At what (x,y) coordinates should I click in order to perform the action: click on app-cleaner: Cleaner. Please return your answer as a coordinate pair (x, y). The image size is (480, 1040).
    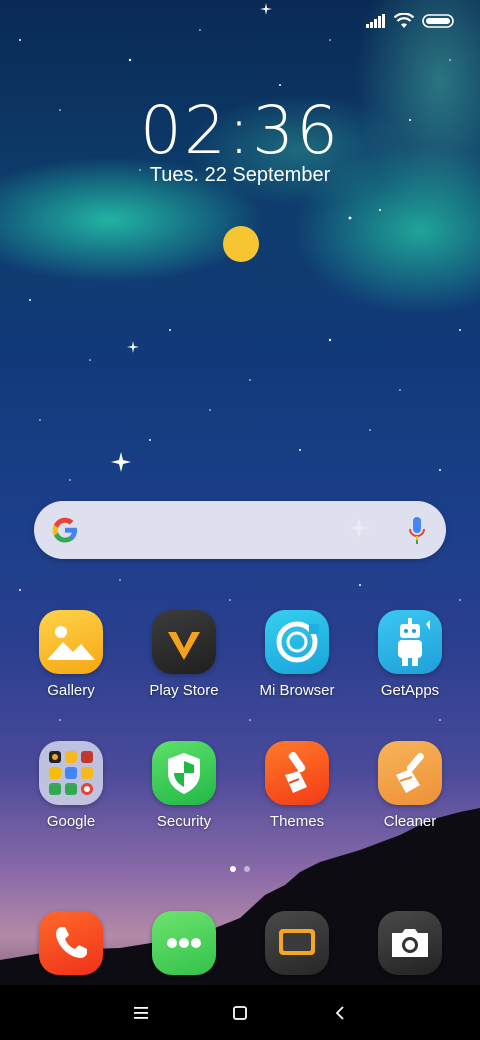
    Looking at the image, I should click on (410, 785).